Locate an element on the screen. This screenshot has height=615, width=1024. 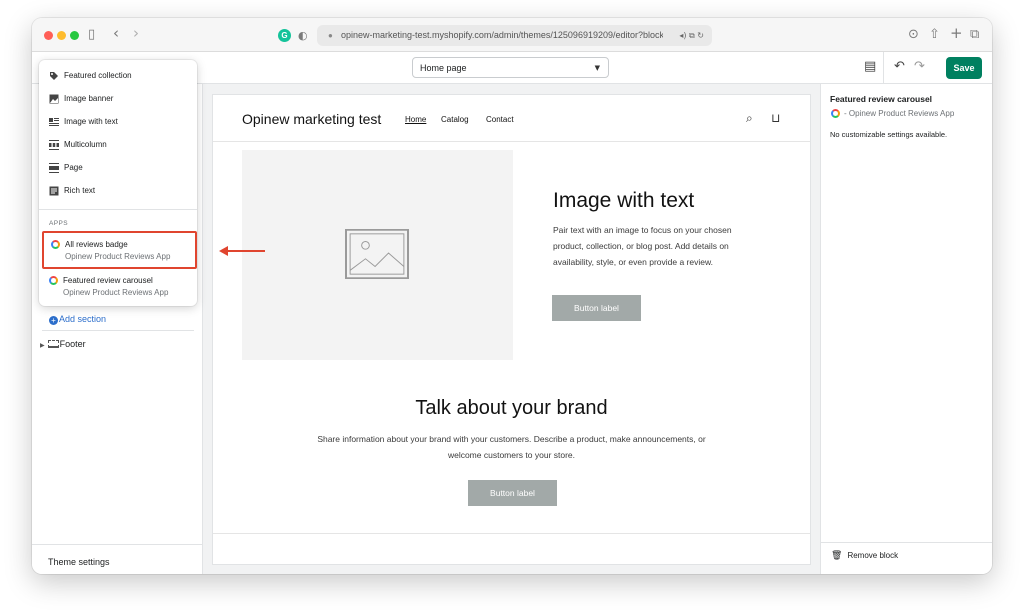
panel-bottom-divider is located at coordinates (906, 542).